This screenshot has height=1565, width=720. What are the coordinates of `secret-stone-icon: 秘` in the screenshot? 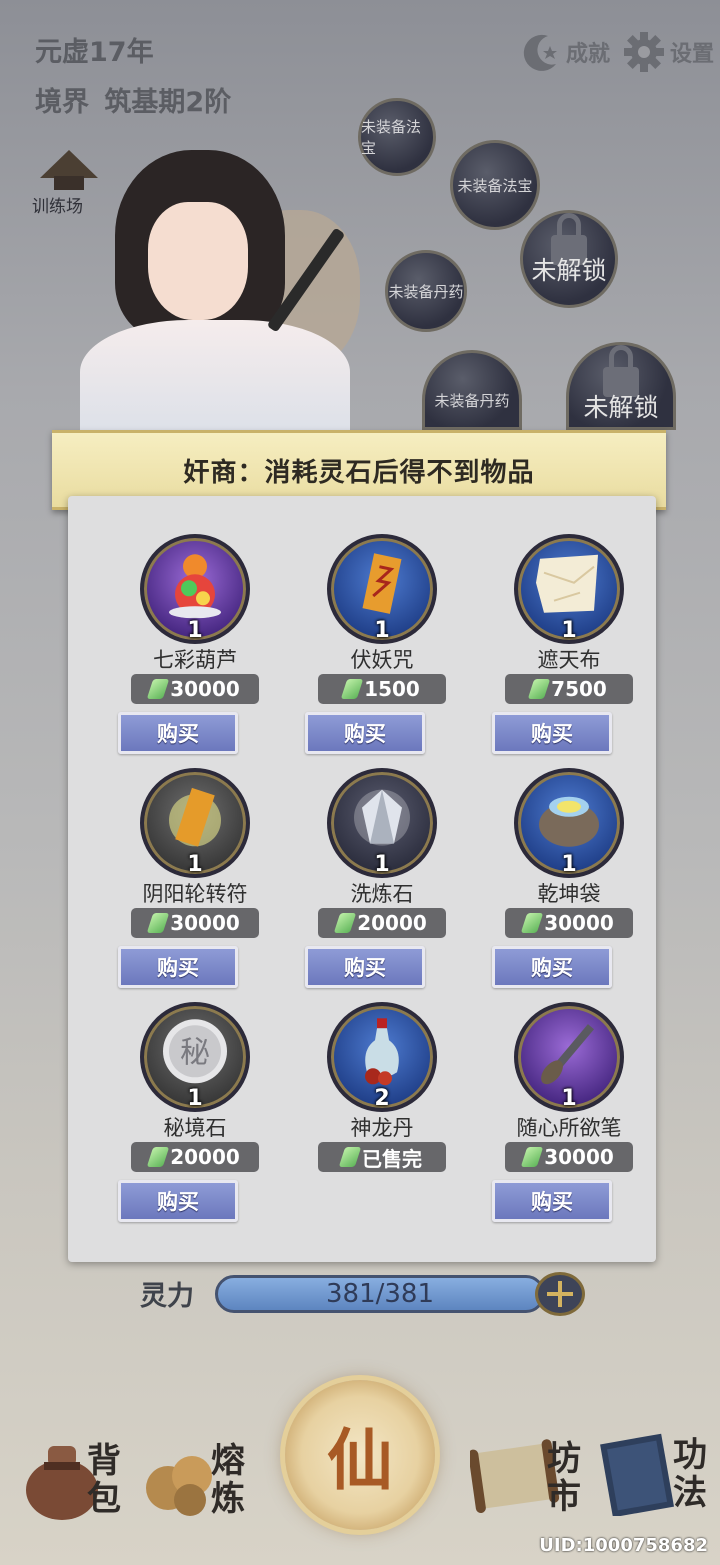 It's located at (195, 1053).